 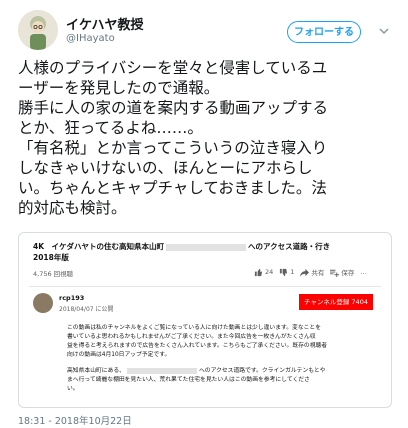 I want to click on tweet-line: ーザーを発見したので通報。, so click(x=119, y=88).